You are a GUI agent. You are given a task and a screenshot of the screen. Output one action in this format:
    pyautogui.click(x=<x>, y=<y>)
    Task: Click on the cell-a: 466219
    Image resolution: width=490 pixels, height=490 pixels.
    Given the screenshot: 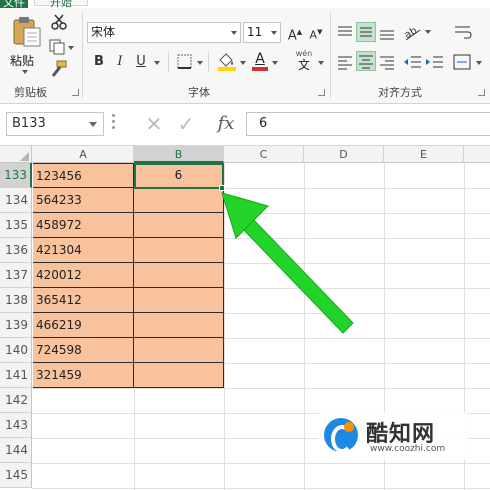 What is the action you would take?
    pyautogui.click(x=83, y=325)
    